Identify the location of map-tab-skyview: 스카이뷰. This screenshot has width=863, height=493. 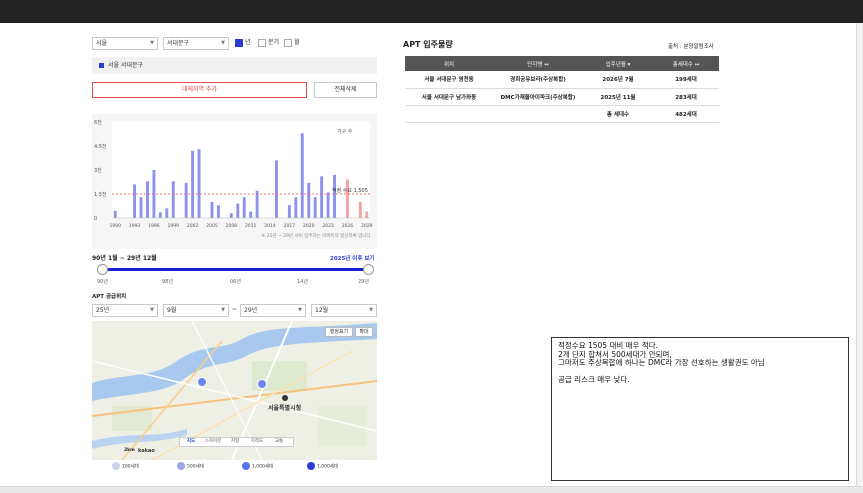
(213, 442).